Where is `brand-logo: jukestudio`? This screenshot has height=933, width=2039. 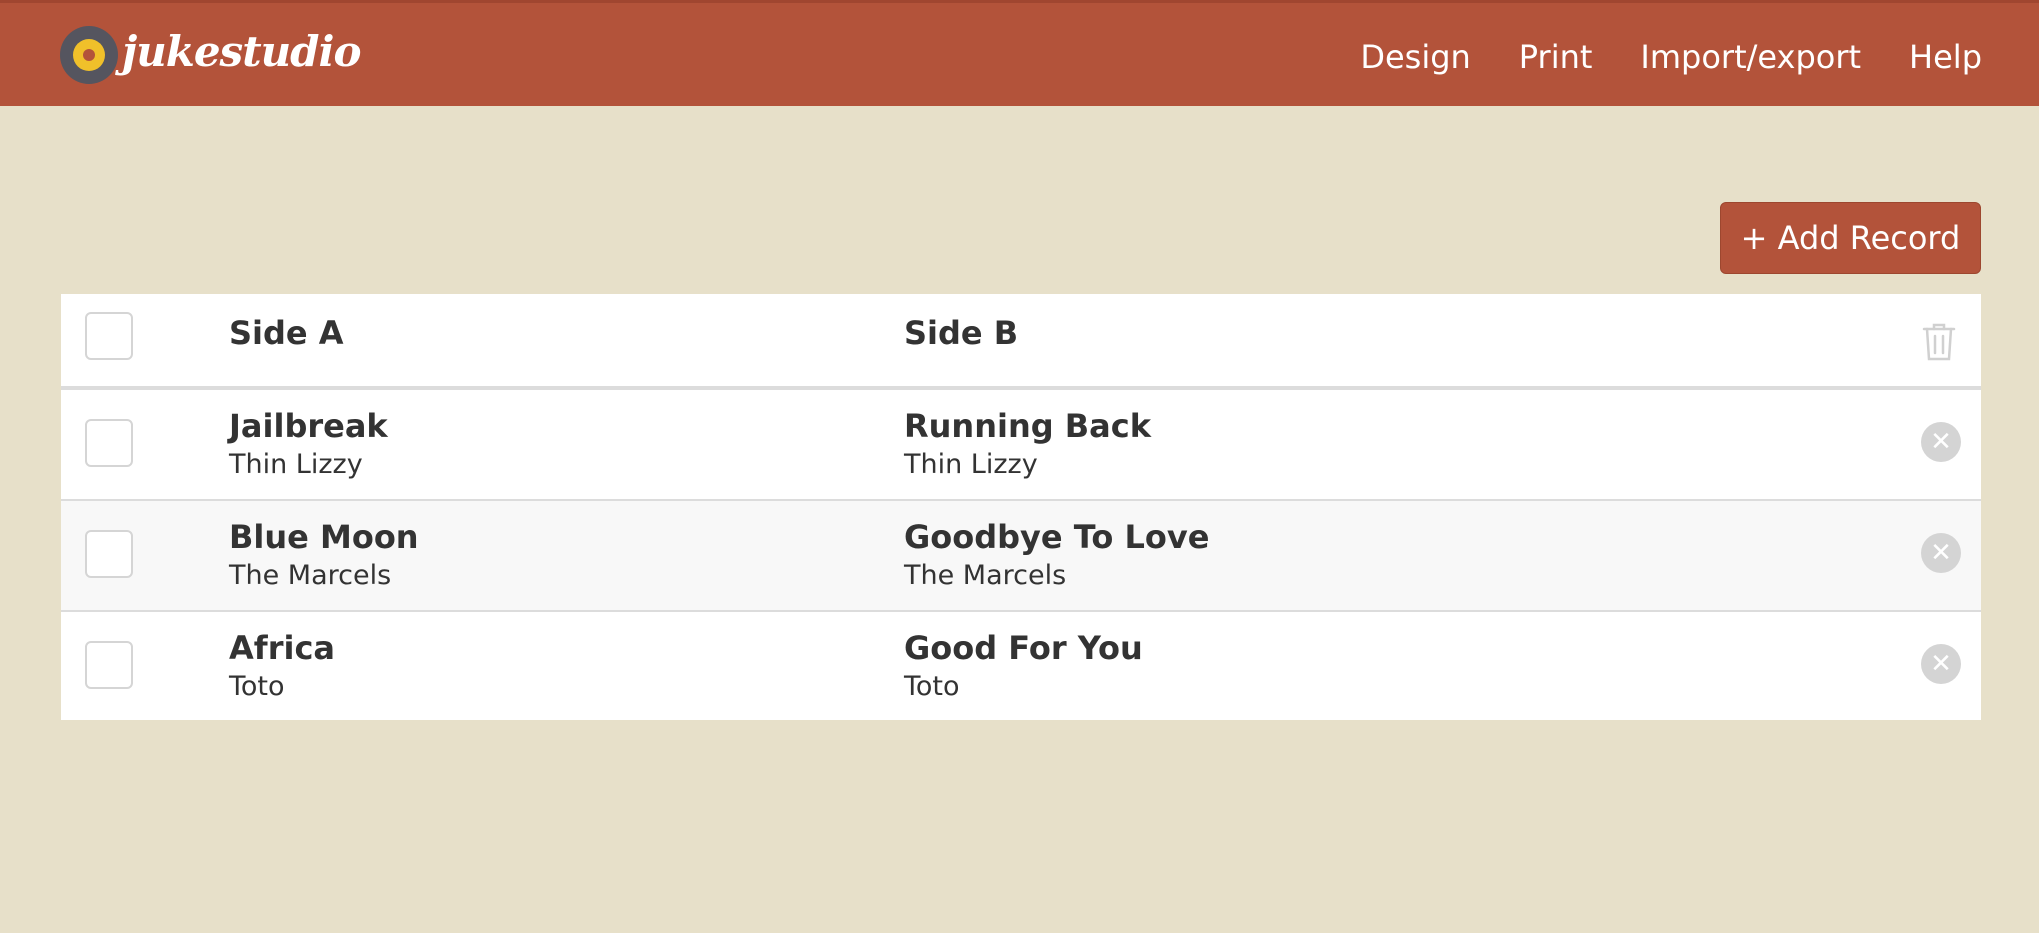
brand-logo: jukestudio is located at coordinates (210, 55).